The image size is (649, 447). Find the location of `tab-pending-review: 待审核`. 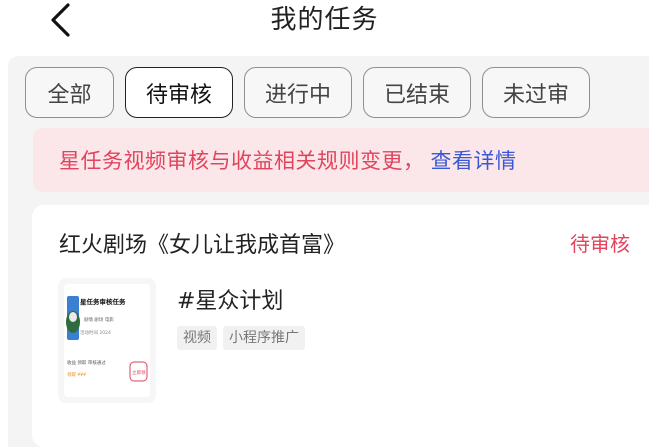

tab-pending-review: 待审核 is located at coordinates (179, 92).